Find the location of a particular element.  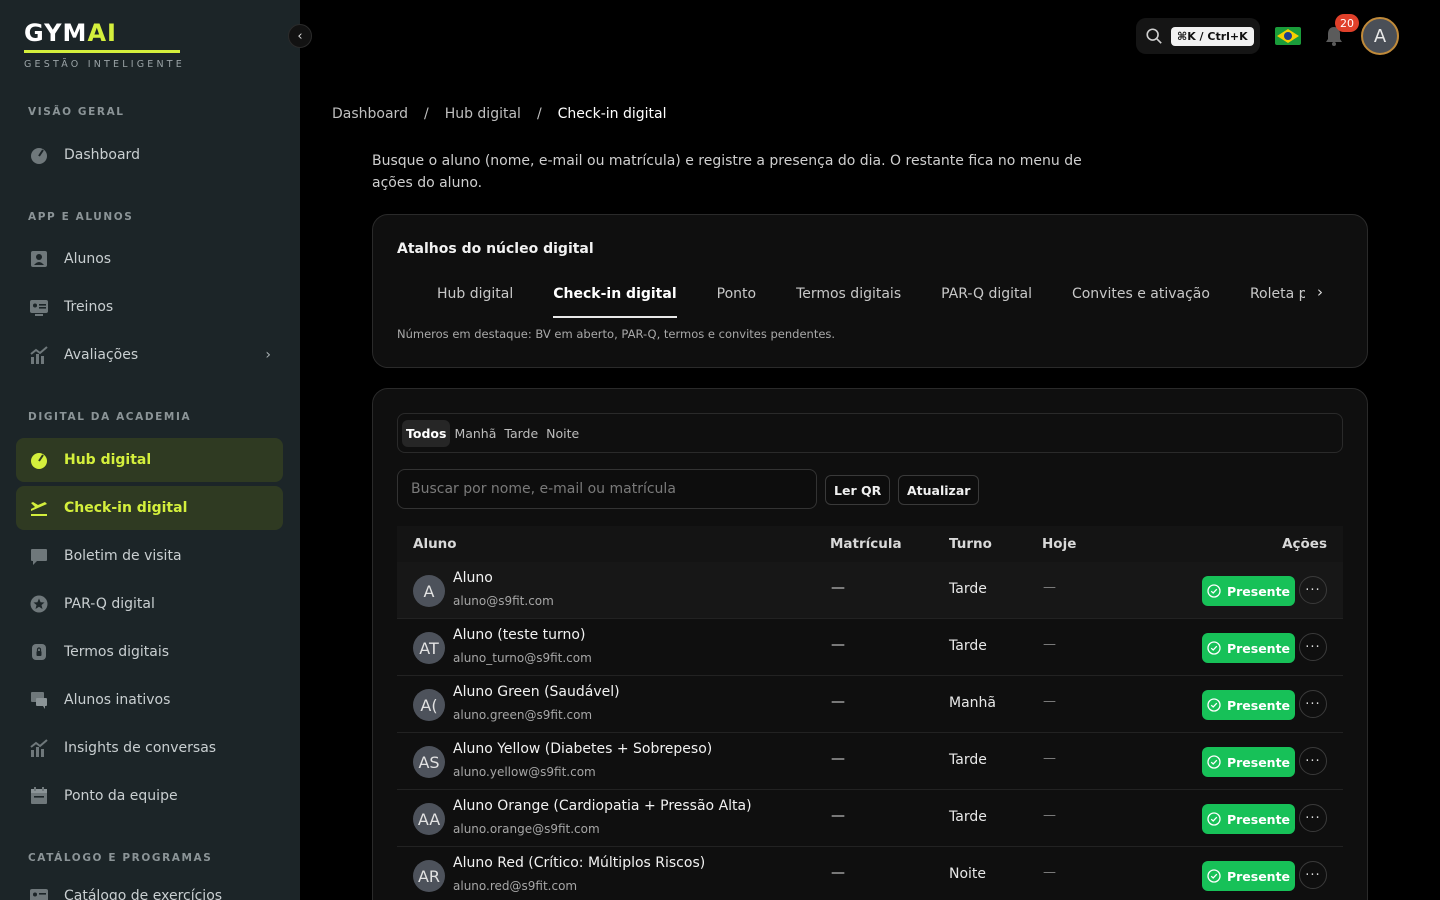

shortcut-hint: ⌘K / Ctrl+K is located at coordinates (1212, 36).